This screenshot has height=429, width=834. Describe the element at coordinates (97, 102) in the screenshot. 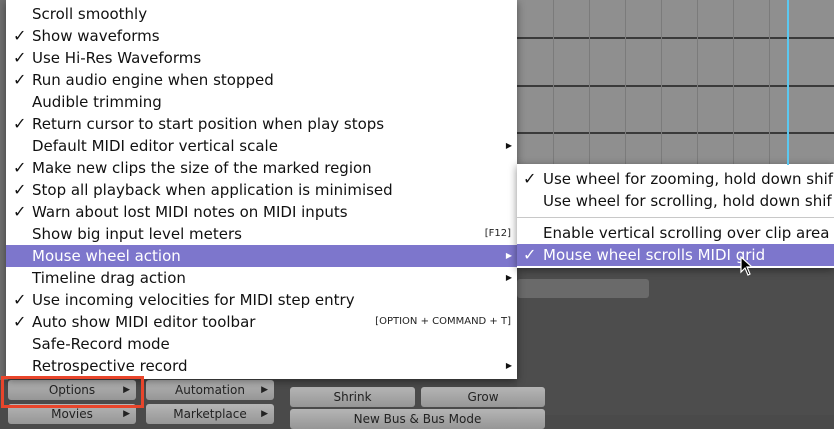

I see `menu-item-label: Audible trimming` at that location.